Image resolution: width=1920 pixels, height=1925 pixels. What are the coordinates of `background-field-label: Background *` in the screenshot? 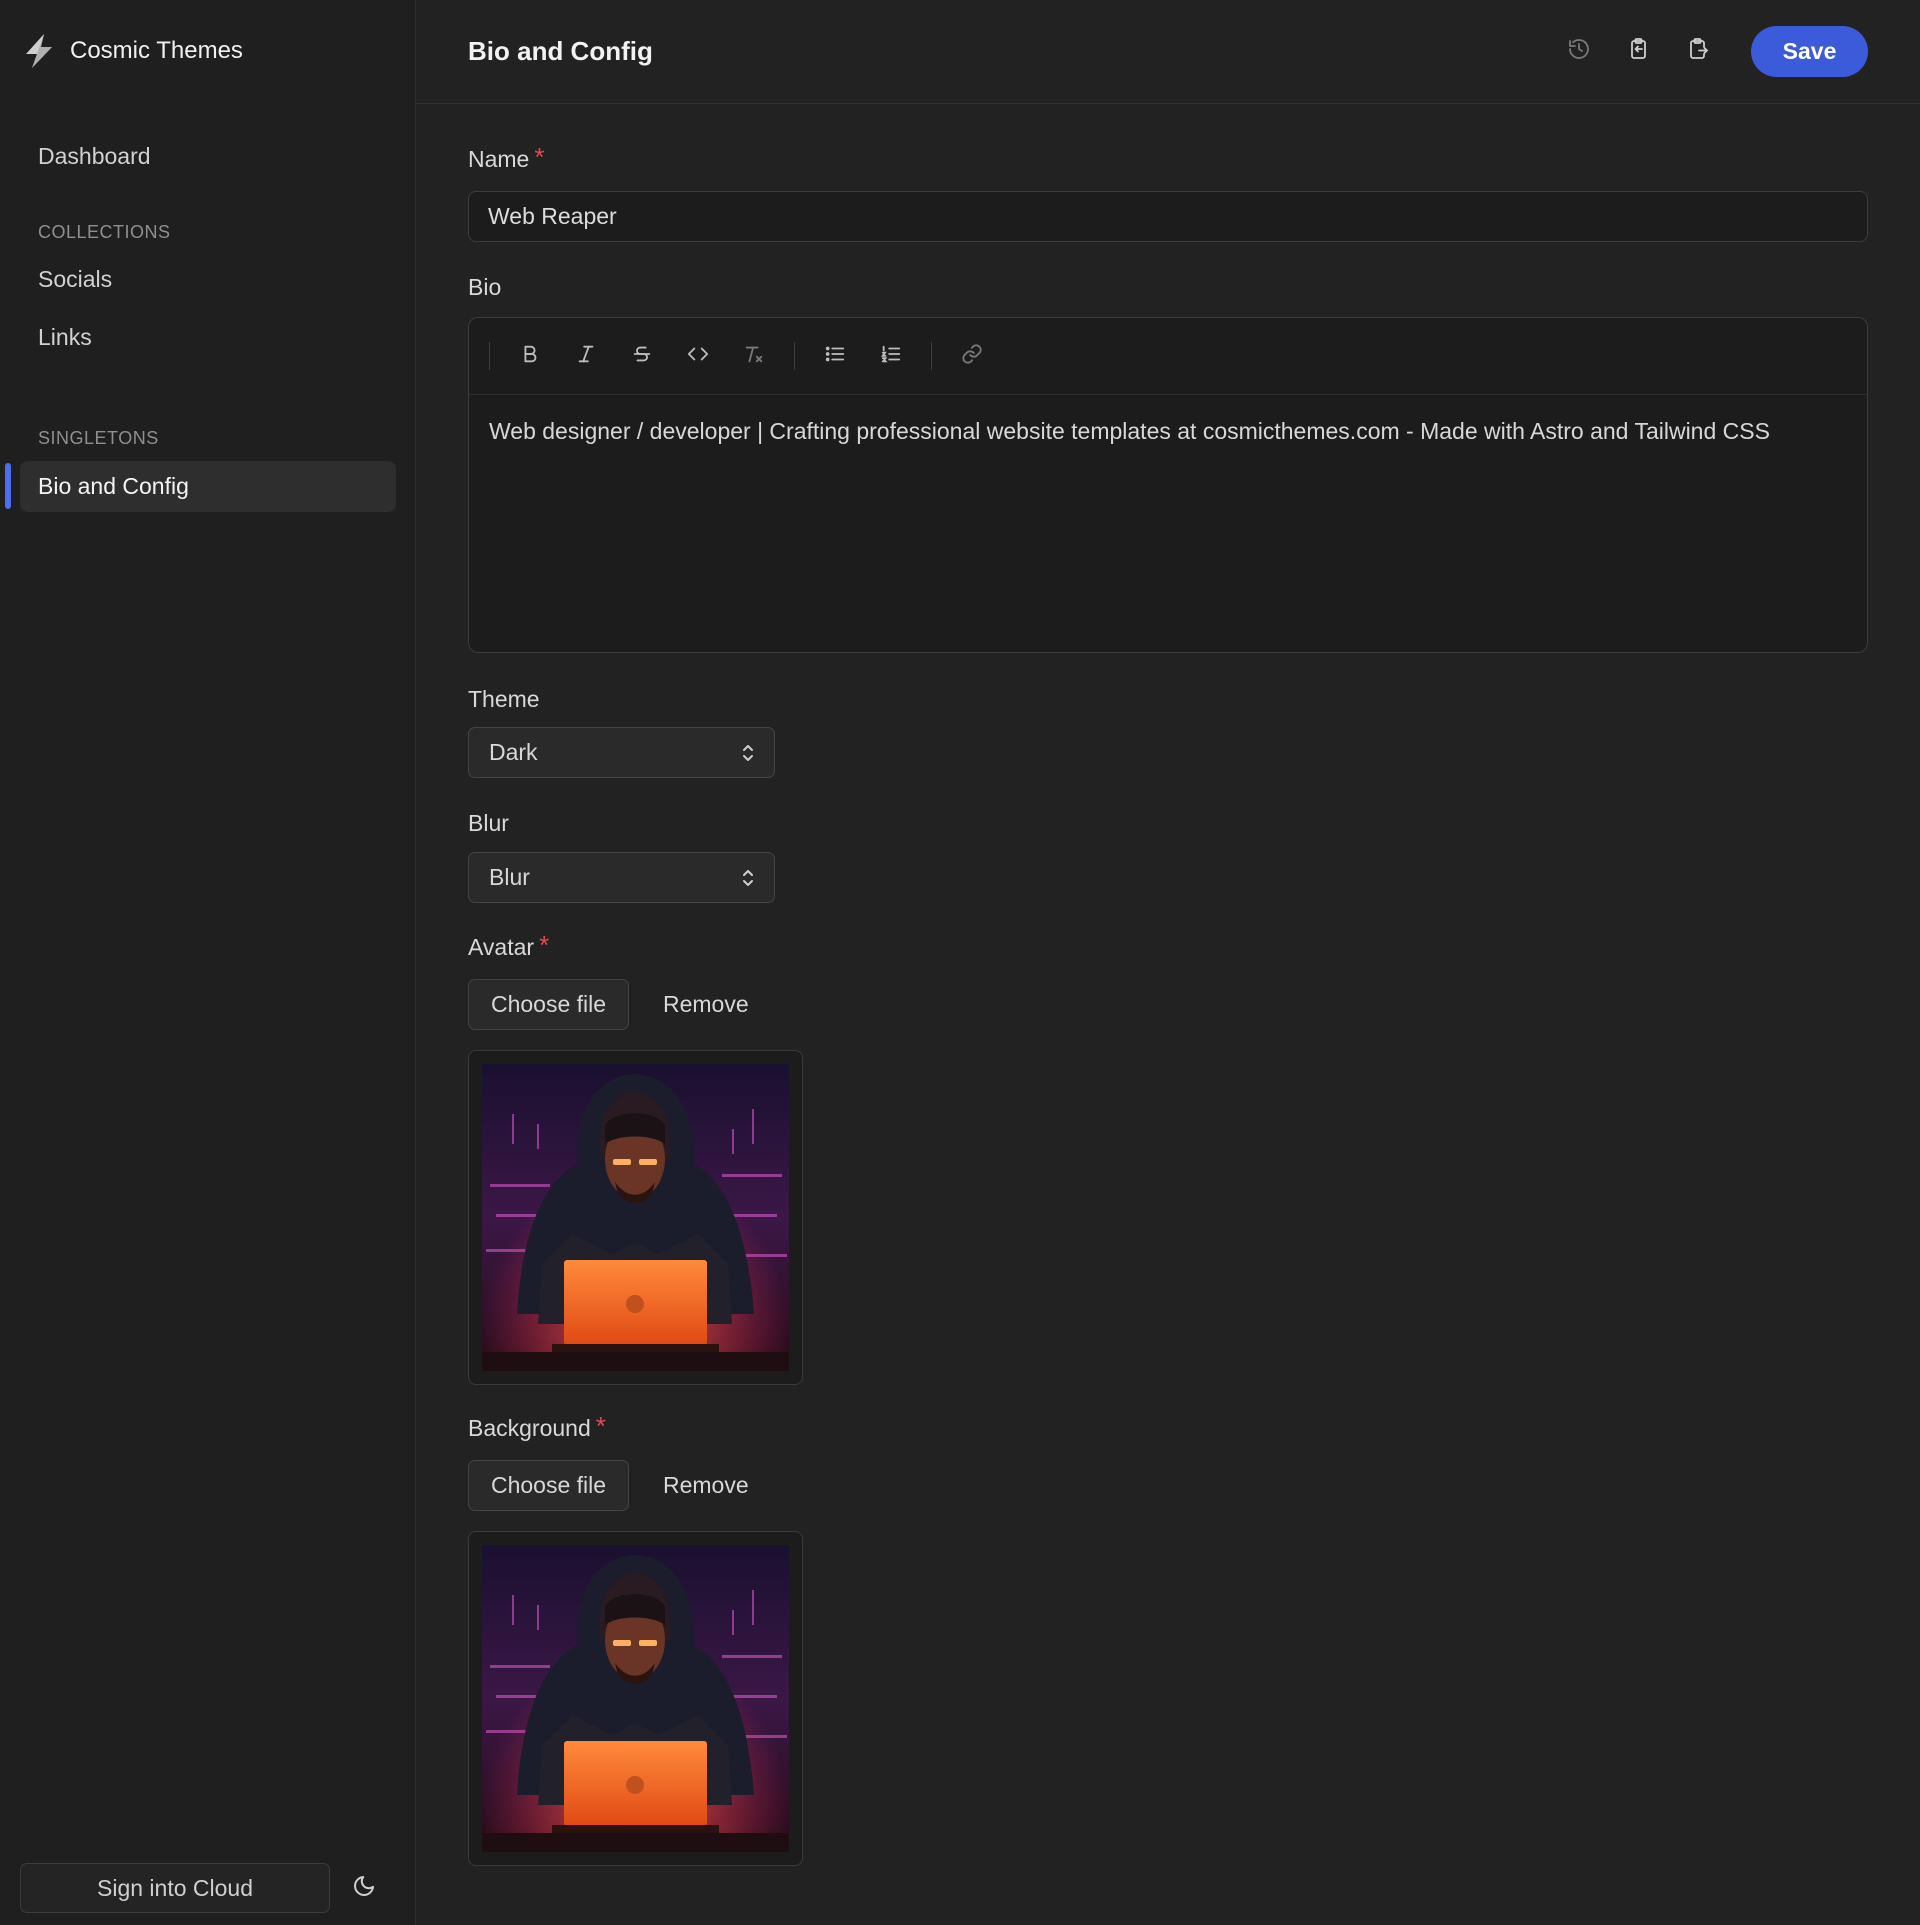 It's located at (537, 1428).